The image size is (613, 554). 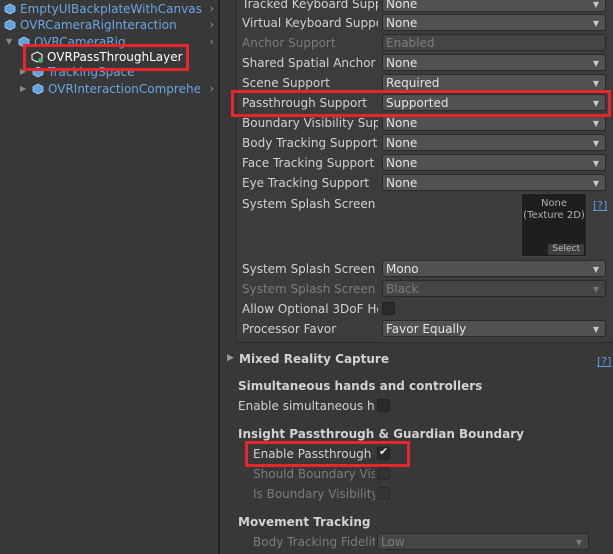 I want to click on hierarchy-item: OVRCameraRigInteraction ›, so click(x=109, y=25).